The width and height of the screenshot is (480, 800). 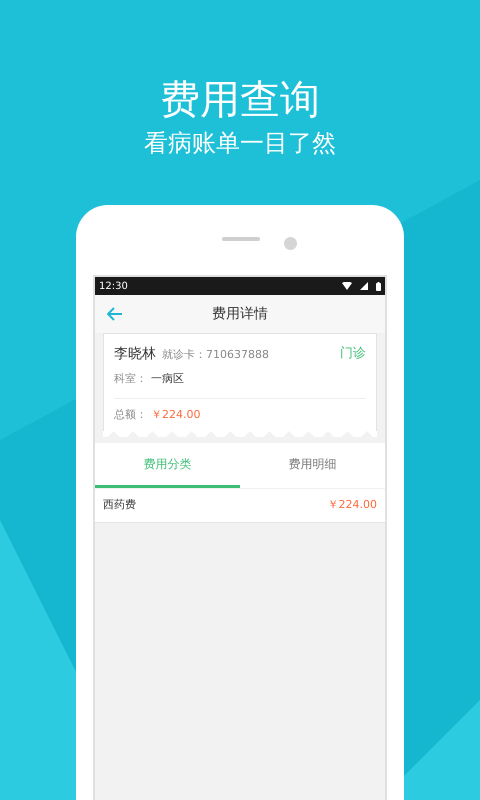 What do you see at coordinates (290, 243) in the screenshot?
I see `camera-icon` at bounding box center [290, 243].